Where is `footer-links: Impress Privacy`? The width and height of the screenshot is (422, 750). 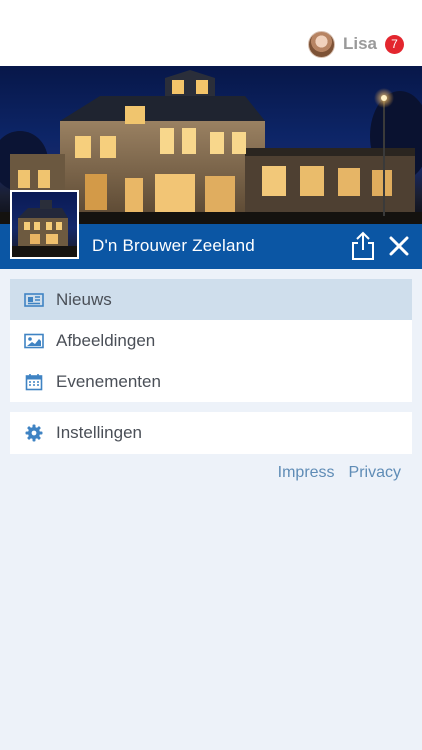
footer-links: Impress Privacy is located at coordinates (339, 473).